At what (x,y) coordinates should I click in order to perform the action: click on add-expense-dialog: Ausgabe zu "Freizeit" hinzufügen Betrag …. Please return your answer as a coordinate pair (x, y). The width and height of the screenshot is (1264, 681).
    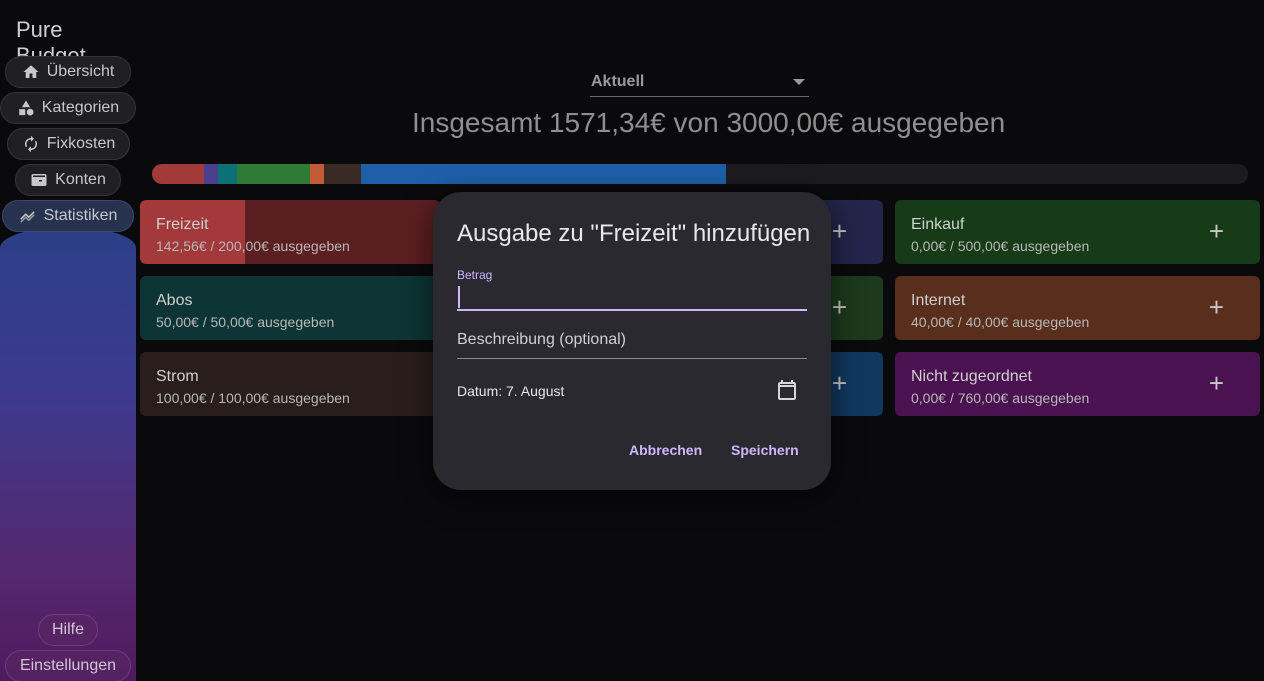
    Looking at the image, I should click on (632, 341).